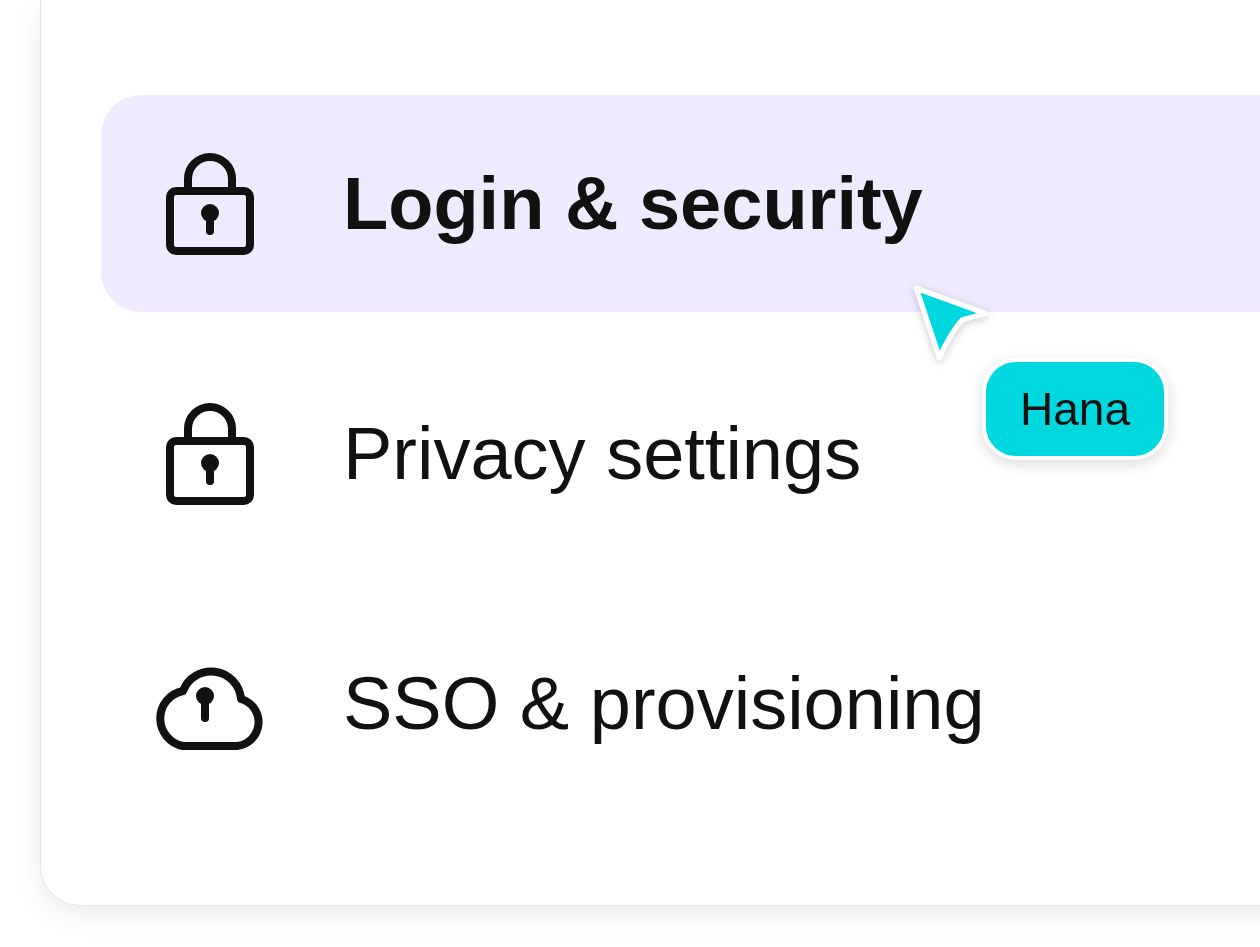 The width and height of the screenshot is (1260, 947). Describe the element at coordinates (633, 203) in the screenshot. I see `menu-item-label: Login & security` at that location.